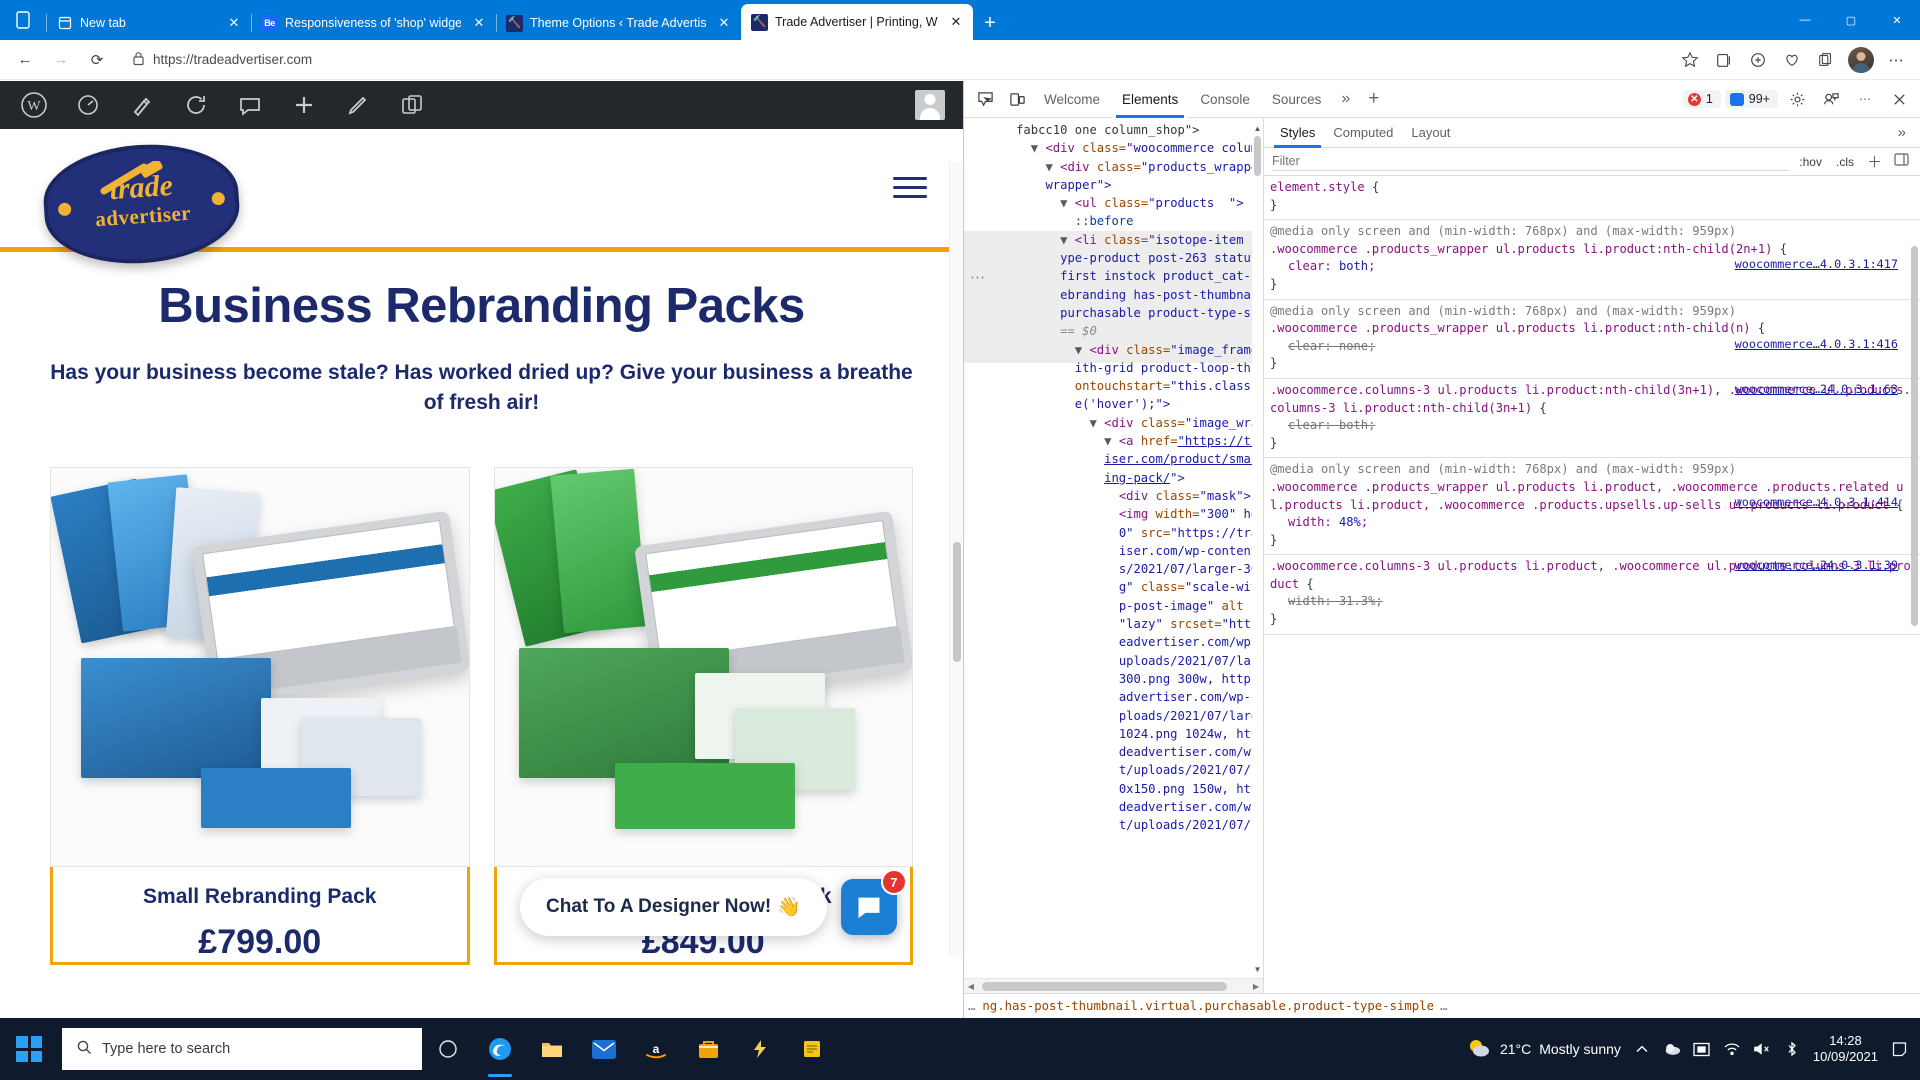  What do you see at coordinates (656, 1049) in the screenshot?
I see `amazon-icon: a` at bounding box center [656, 1049].